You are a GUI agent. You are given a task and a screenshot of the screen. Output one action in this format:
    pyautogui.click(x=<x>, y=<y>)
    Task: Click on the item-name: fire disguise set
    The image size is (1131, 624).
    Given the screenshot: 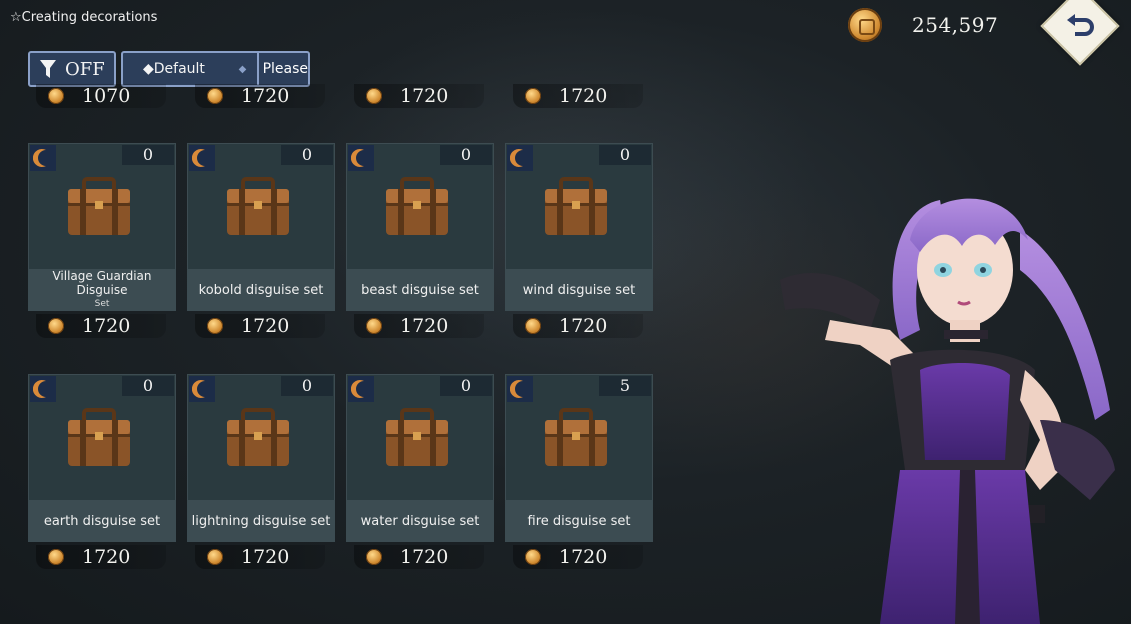 What is the action you would take?
    pyautogui.click(x=579, y=521)
    